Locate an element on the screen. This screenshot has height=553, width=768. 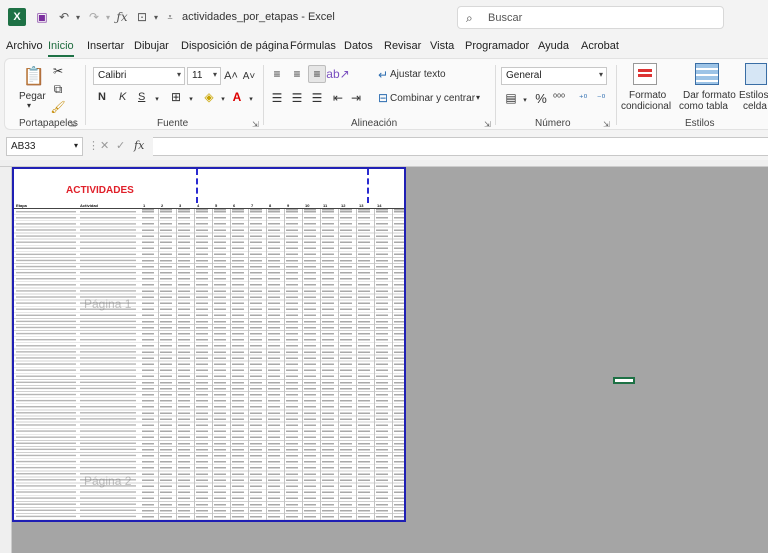
format-painter-icon: 🖌 is located at coordinates (58, 107).